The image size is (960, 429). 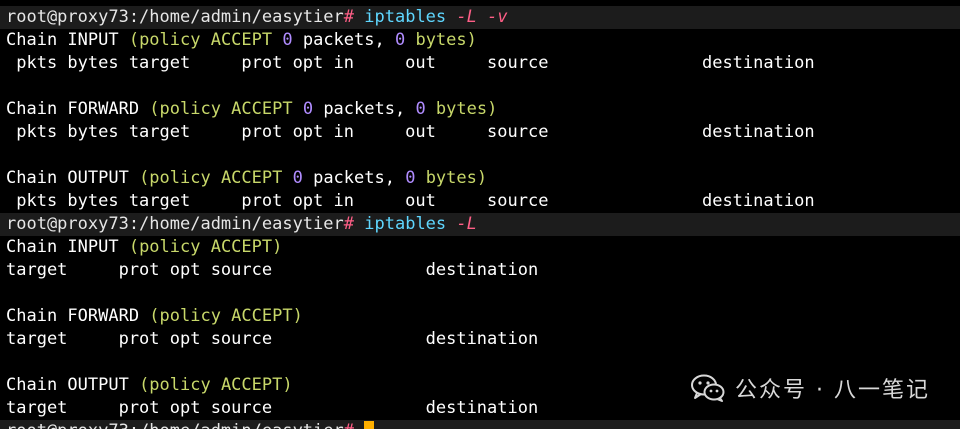 I want to click on chain-line: Chain FORWARD (policy ACCEPT), so click(x=154, y=316).